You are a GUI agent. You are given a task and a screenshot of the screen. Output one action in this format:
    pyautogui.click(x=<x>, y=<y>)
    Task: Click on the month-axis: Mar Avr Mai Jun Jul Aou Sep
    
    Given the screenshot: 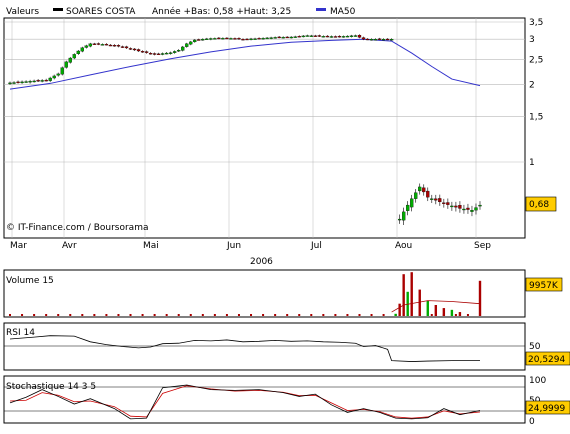 What is the action you would take?
    pyautogui.click(x=250, y=246)
    